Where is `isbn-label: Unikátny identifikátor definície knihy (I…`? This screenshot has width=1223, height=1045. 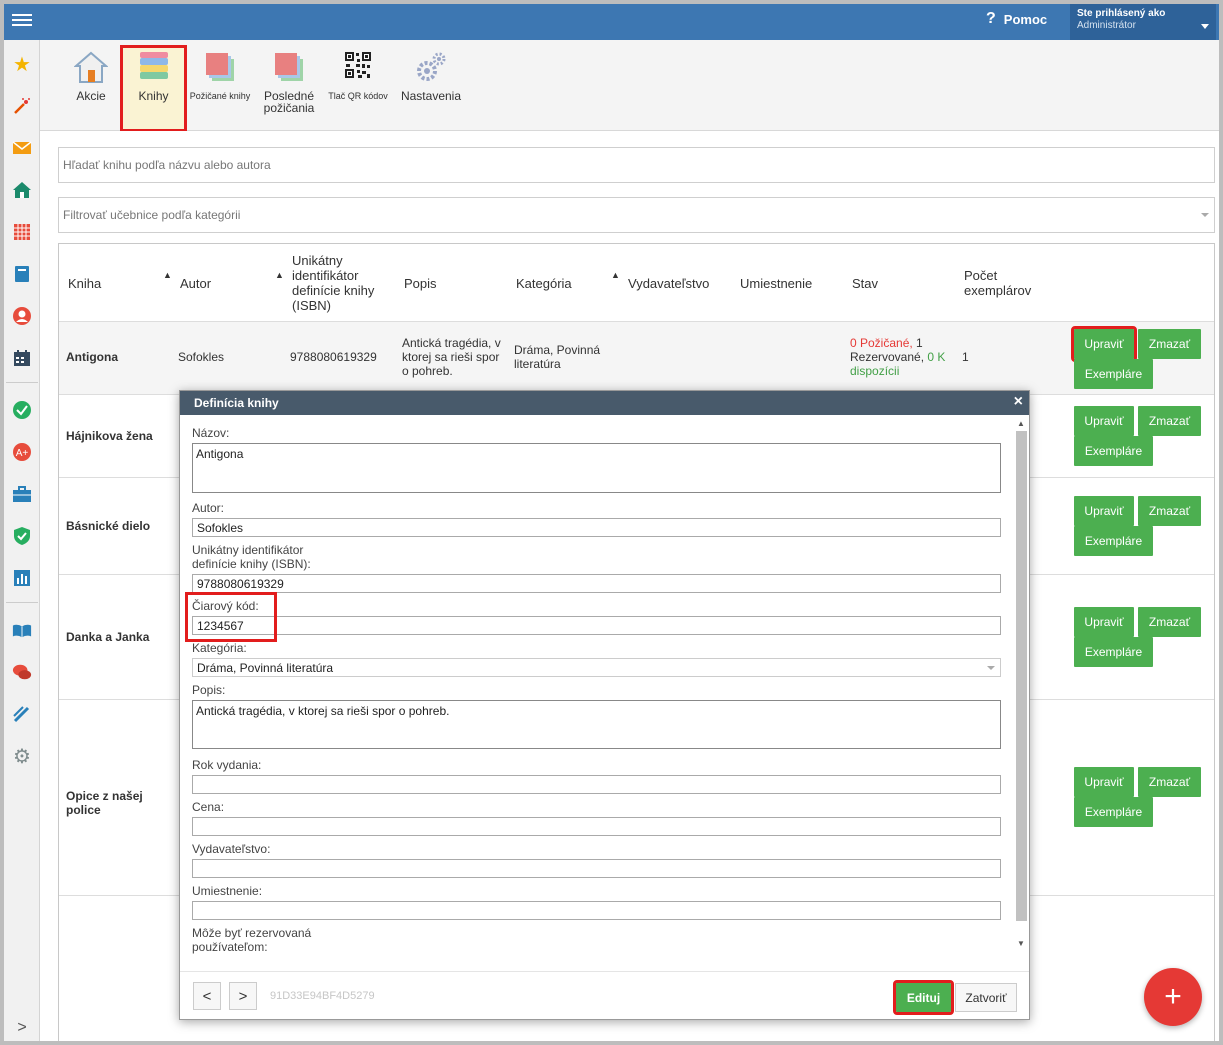
isbn-label: Unikátny identifikátor definície knihy (I… is located at coordinates (251, 557).